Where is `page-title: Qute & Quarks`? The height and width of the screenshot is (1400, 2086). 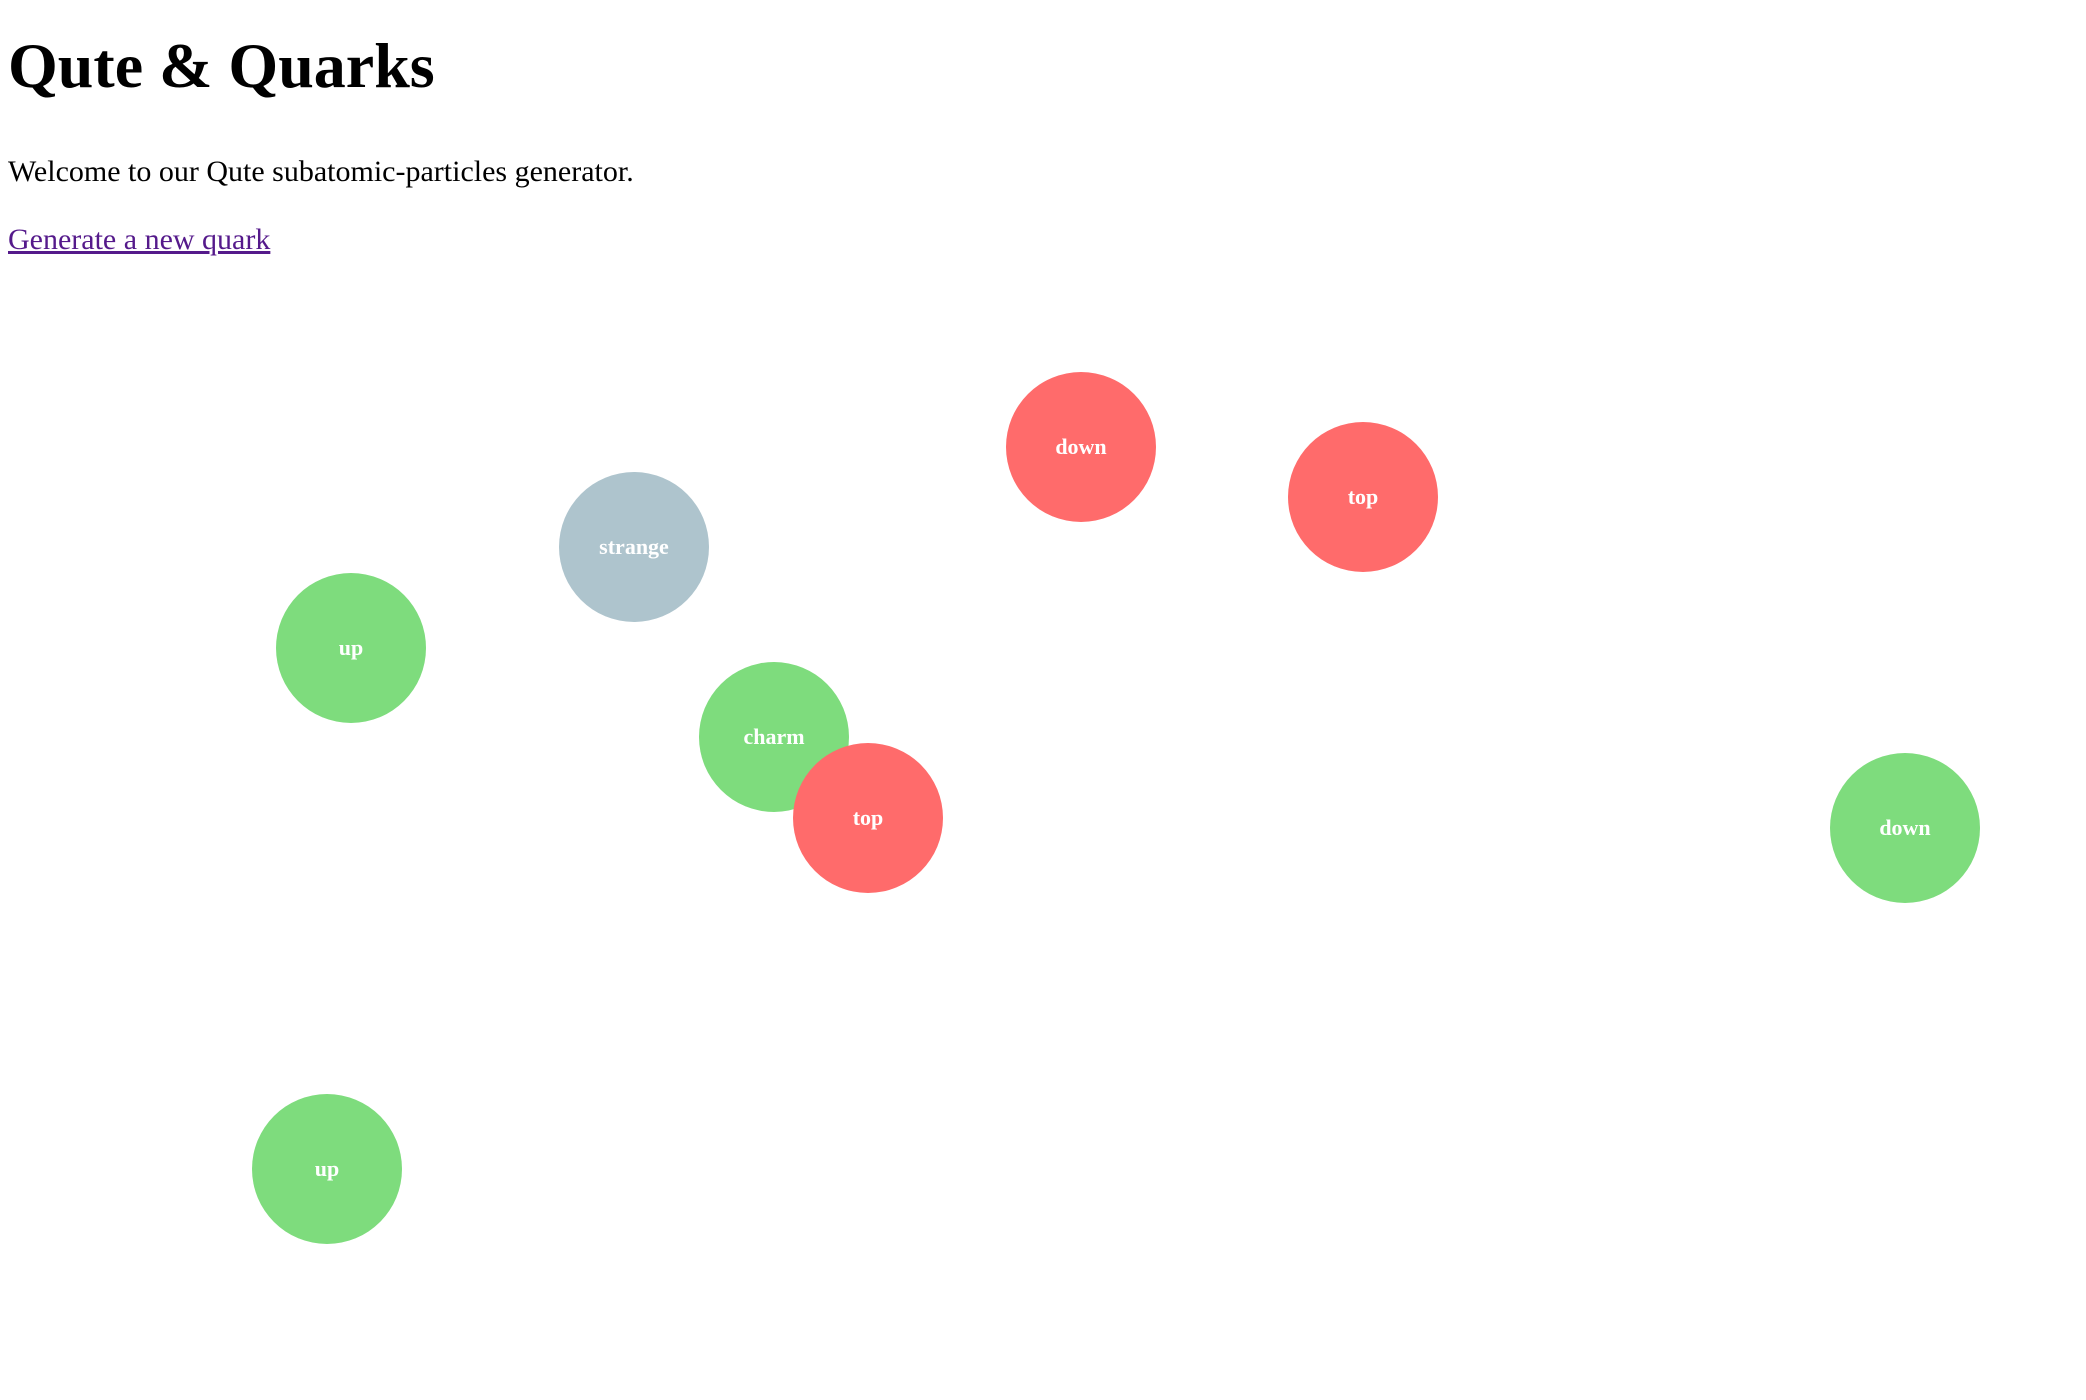
page-title: Qute & Quarks is located at coordinates (221, 65).